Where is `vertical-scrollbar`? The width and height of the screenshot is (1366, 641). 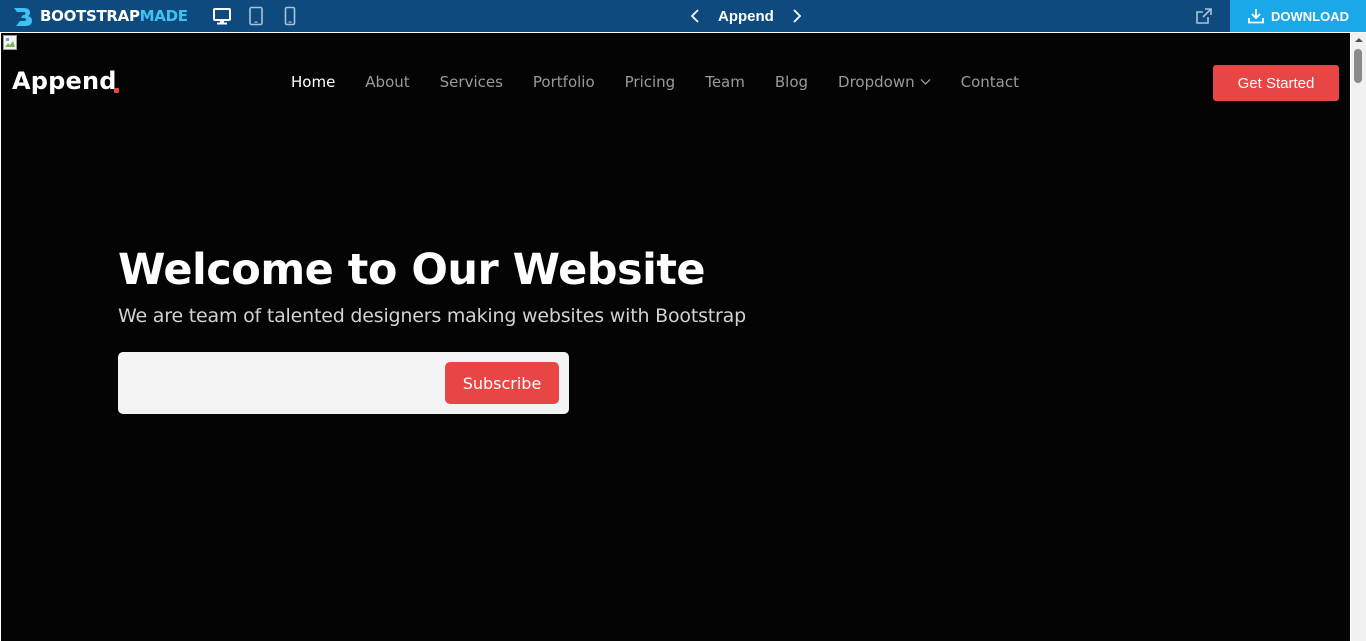 vertical-scrollbar is located at coordinates (1358, 337).